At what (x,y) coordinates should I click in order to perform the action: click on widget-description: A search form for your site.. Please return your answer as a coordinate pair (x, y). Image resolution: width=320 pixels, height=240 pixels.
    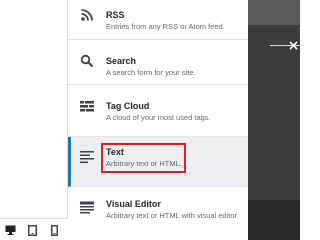
    Looking at the image, I should click on (151, 72).